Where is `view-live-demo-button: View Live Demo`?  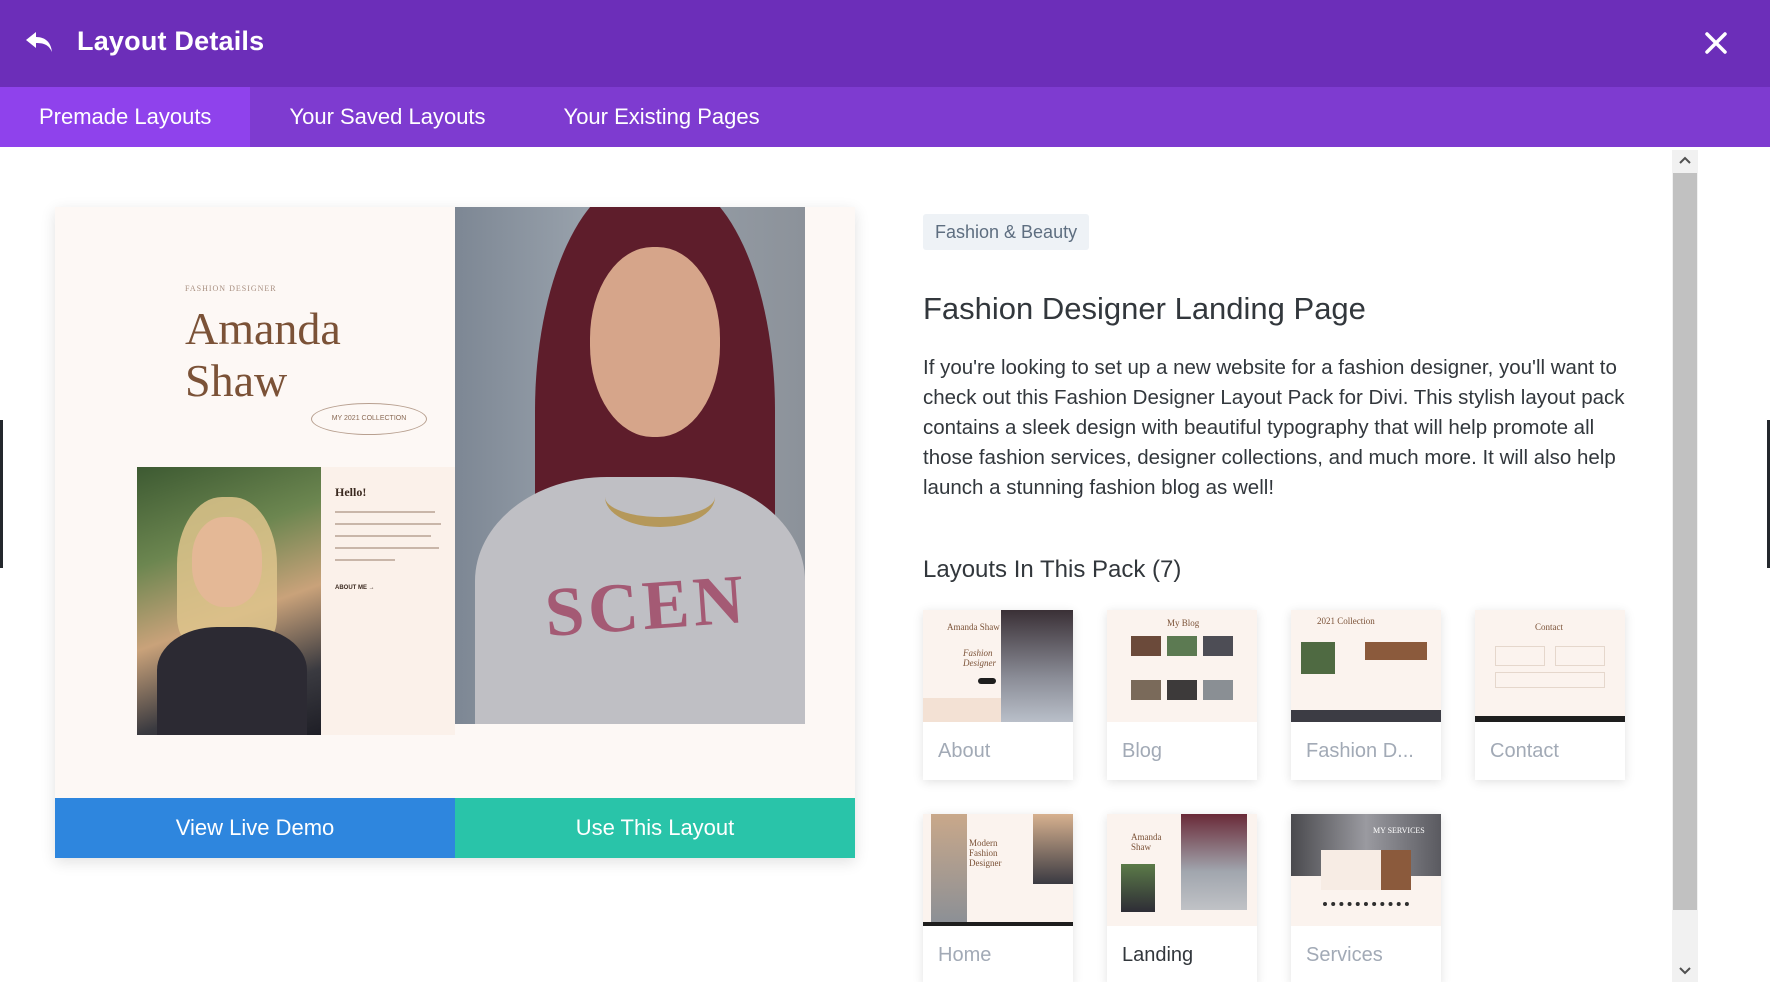 view-live-demo-button: View Live Demo is located at coordinates (255, 828).